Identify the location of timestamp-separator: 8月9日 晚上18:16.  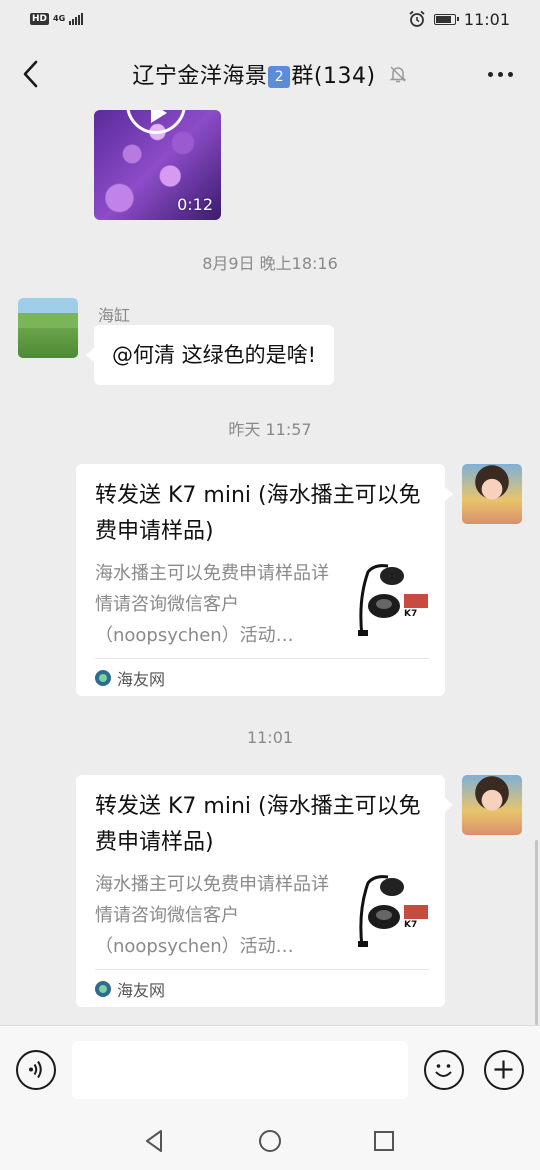
(270, 263).